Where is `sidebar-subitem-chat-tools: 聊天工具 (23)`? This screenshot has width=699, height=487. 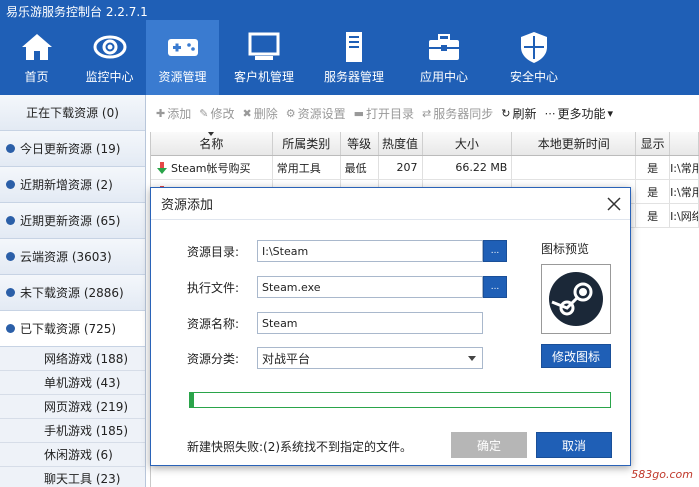 sidebar-subitem-chat-tools: 聊天工具 (23) is located at coordinates (72, 477).